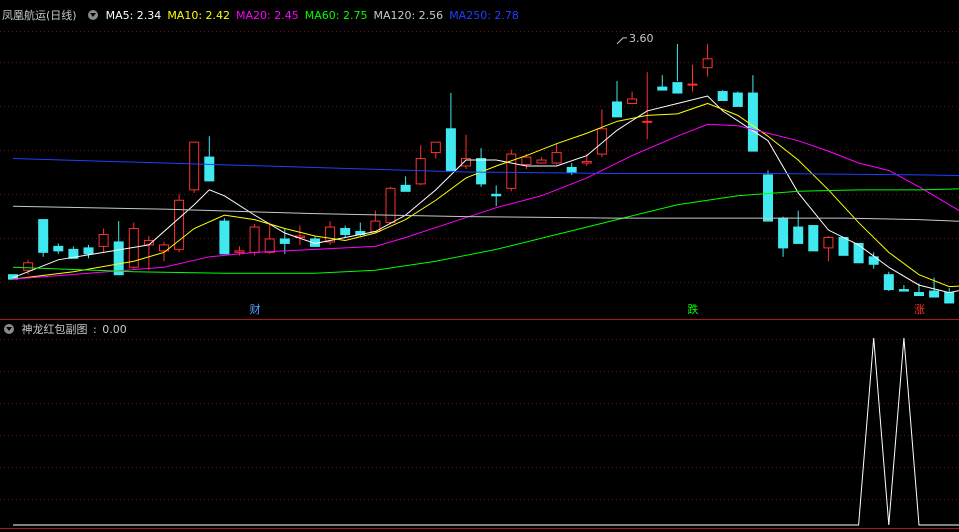 The image size is (959, 532). What do you see at coordinates (267, 15) in the screenshot?
I see `ma-indicator-ma20: MA20: 2.45` at bounding box center [267, 15].